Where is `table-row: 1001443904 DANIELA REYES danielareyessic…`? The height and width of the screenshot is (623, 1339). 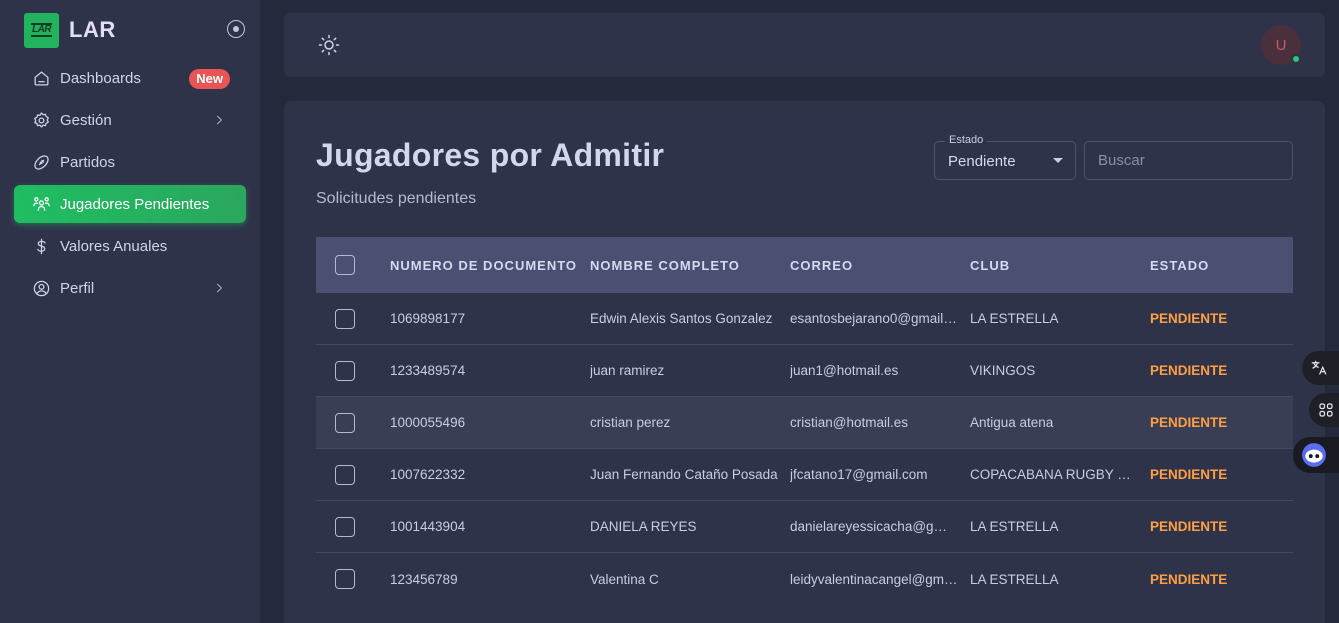
table-row: 1001443904 DANIELA REYES danielareyessic… is located at coordinates (804, 527).